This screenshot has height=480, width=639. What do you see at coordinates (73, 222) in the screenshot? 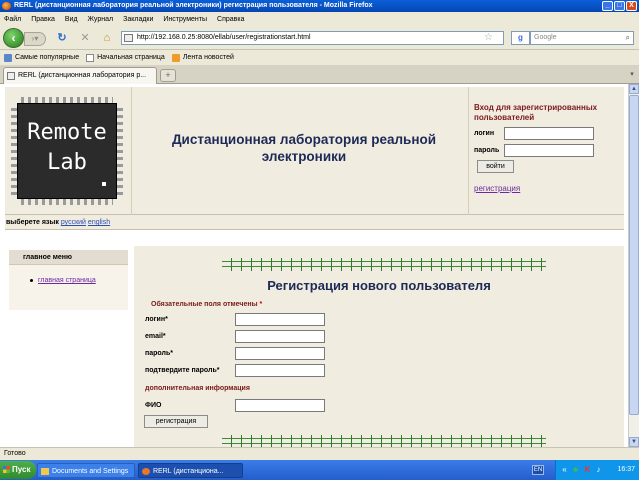
I see `language-russian-link: русский` at bounding box center [73, 222].